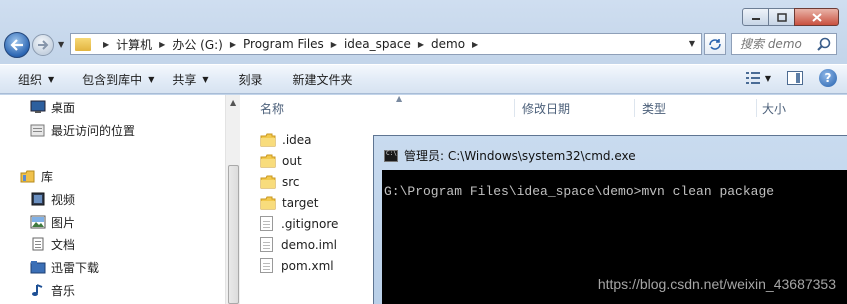 Image resolution: width=847 pixels, height=304 pixels. I want to click on nav-item-thunder-download: 迅雷下载, so click(64, 267).